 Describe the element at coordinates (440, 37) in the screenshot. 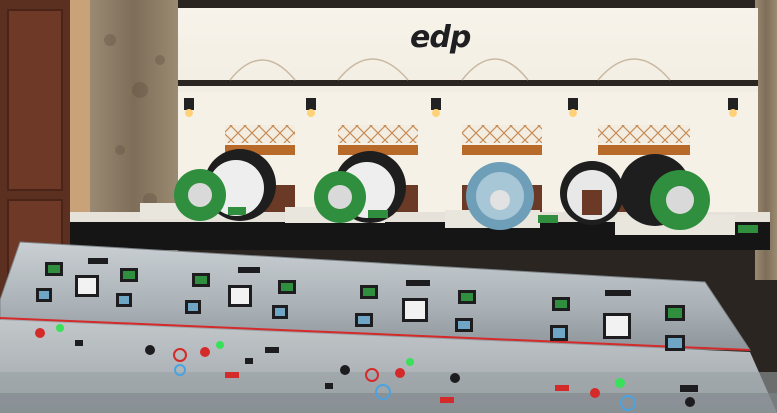

I see `edp-logo: edp` at that location.